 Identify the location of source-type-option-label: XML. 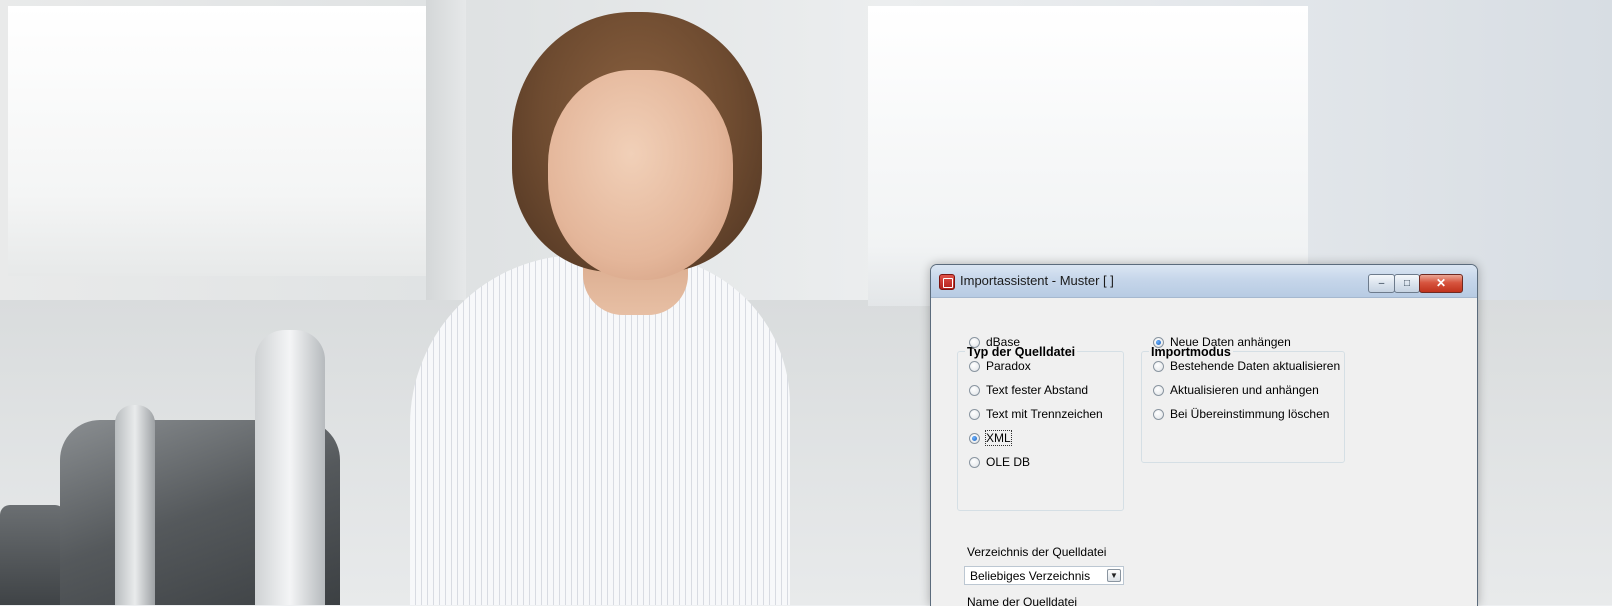
(998, 438).